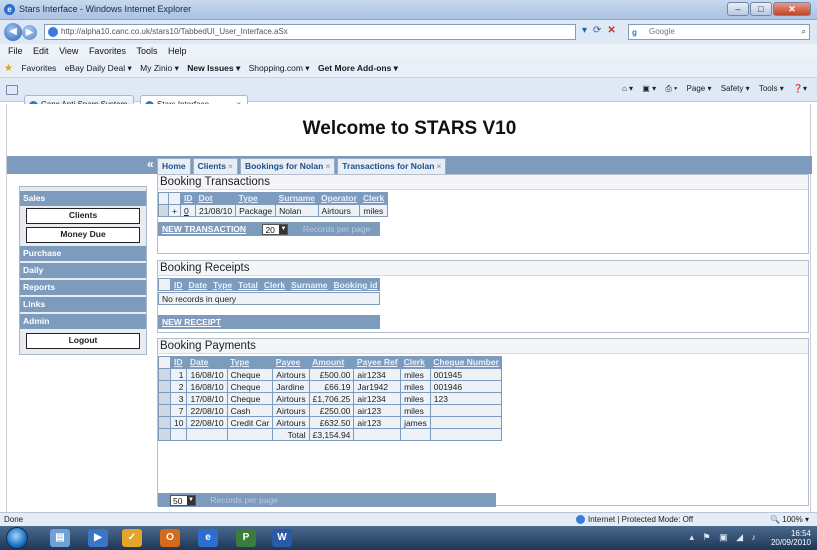 This screenshot has width=817, height=550. I want to click on stop-icon: ✕, so click(611, 30).